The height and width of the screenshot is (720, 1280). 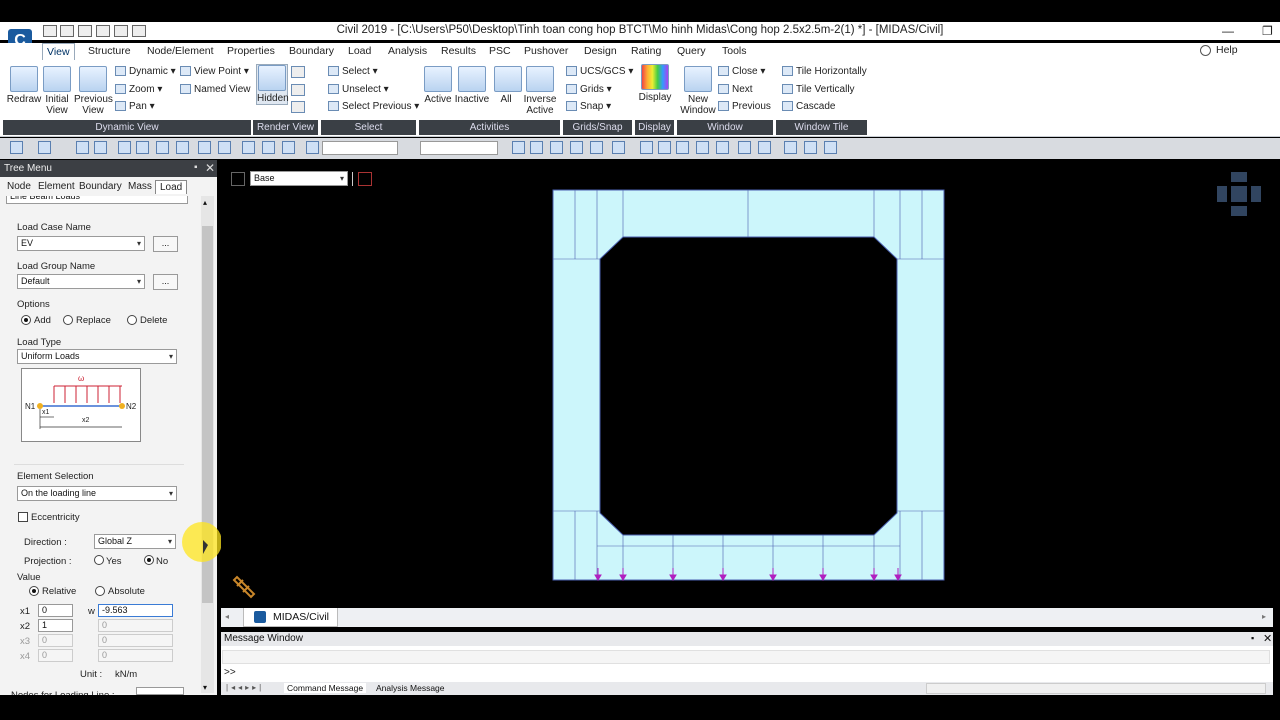 I want to click on w1-input: -9.563, so click(x=135, y=610).